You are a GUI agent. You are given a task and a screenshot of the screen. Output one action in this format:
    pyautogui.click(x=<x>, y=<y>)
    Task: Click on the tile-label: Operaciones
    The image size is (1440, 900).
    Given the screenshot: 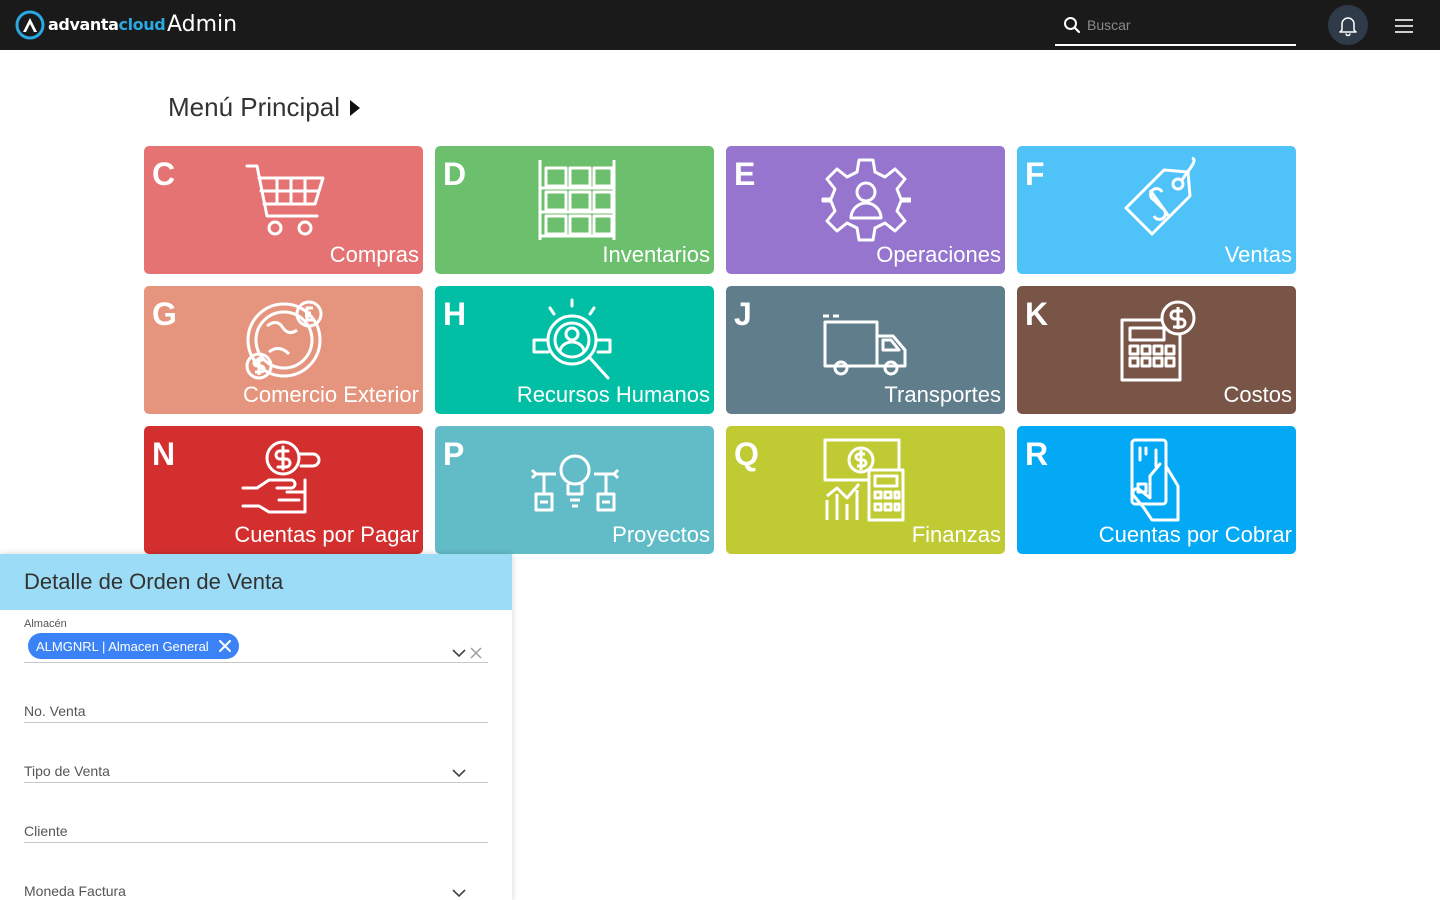 What is the action you would take?
    pyautogui.click(x=938, y=254)
    